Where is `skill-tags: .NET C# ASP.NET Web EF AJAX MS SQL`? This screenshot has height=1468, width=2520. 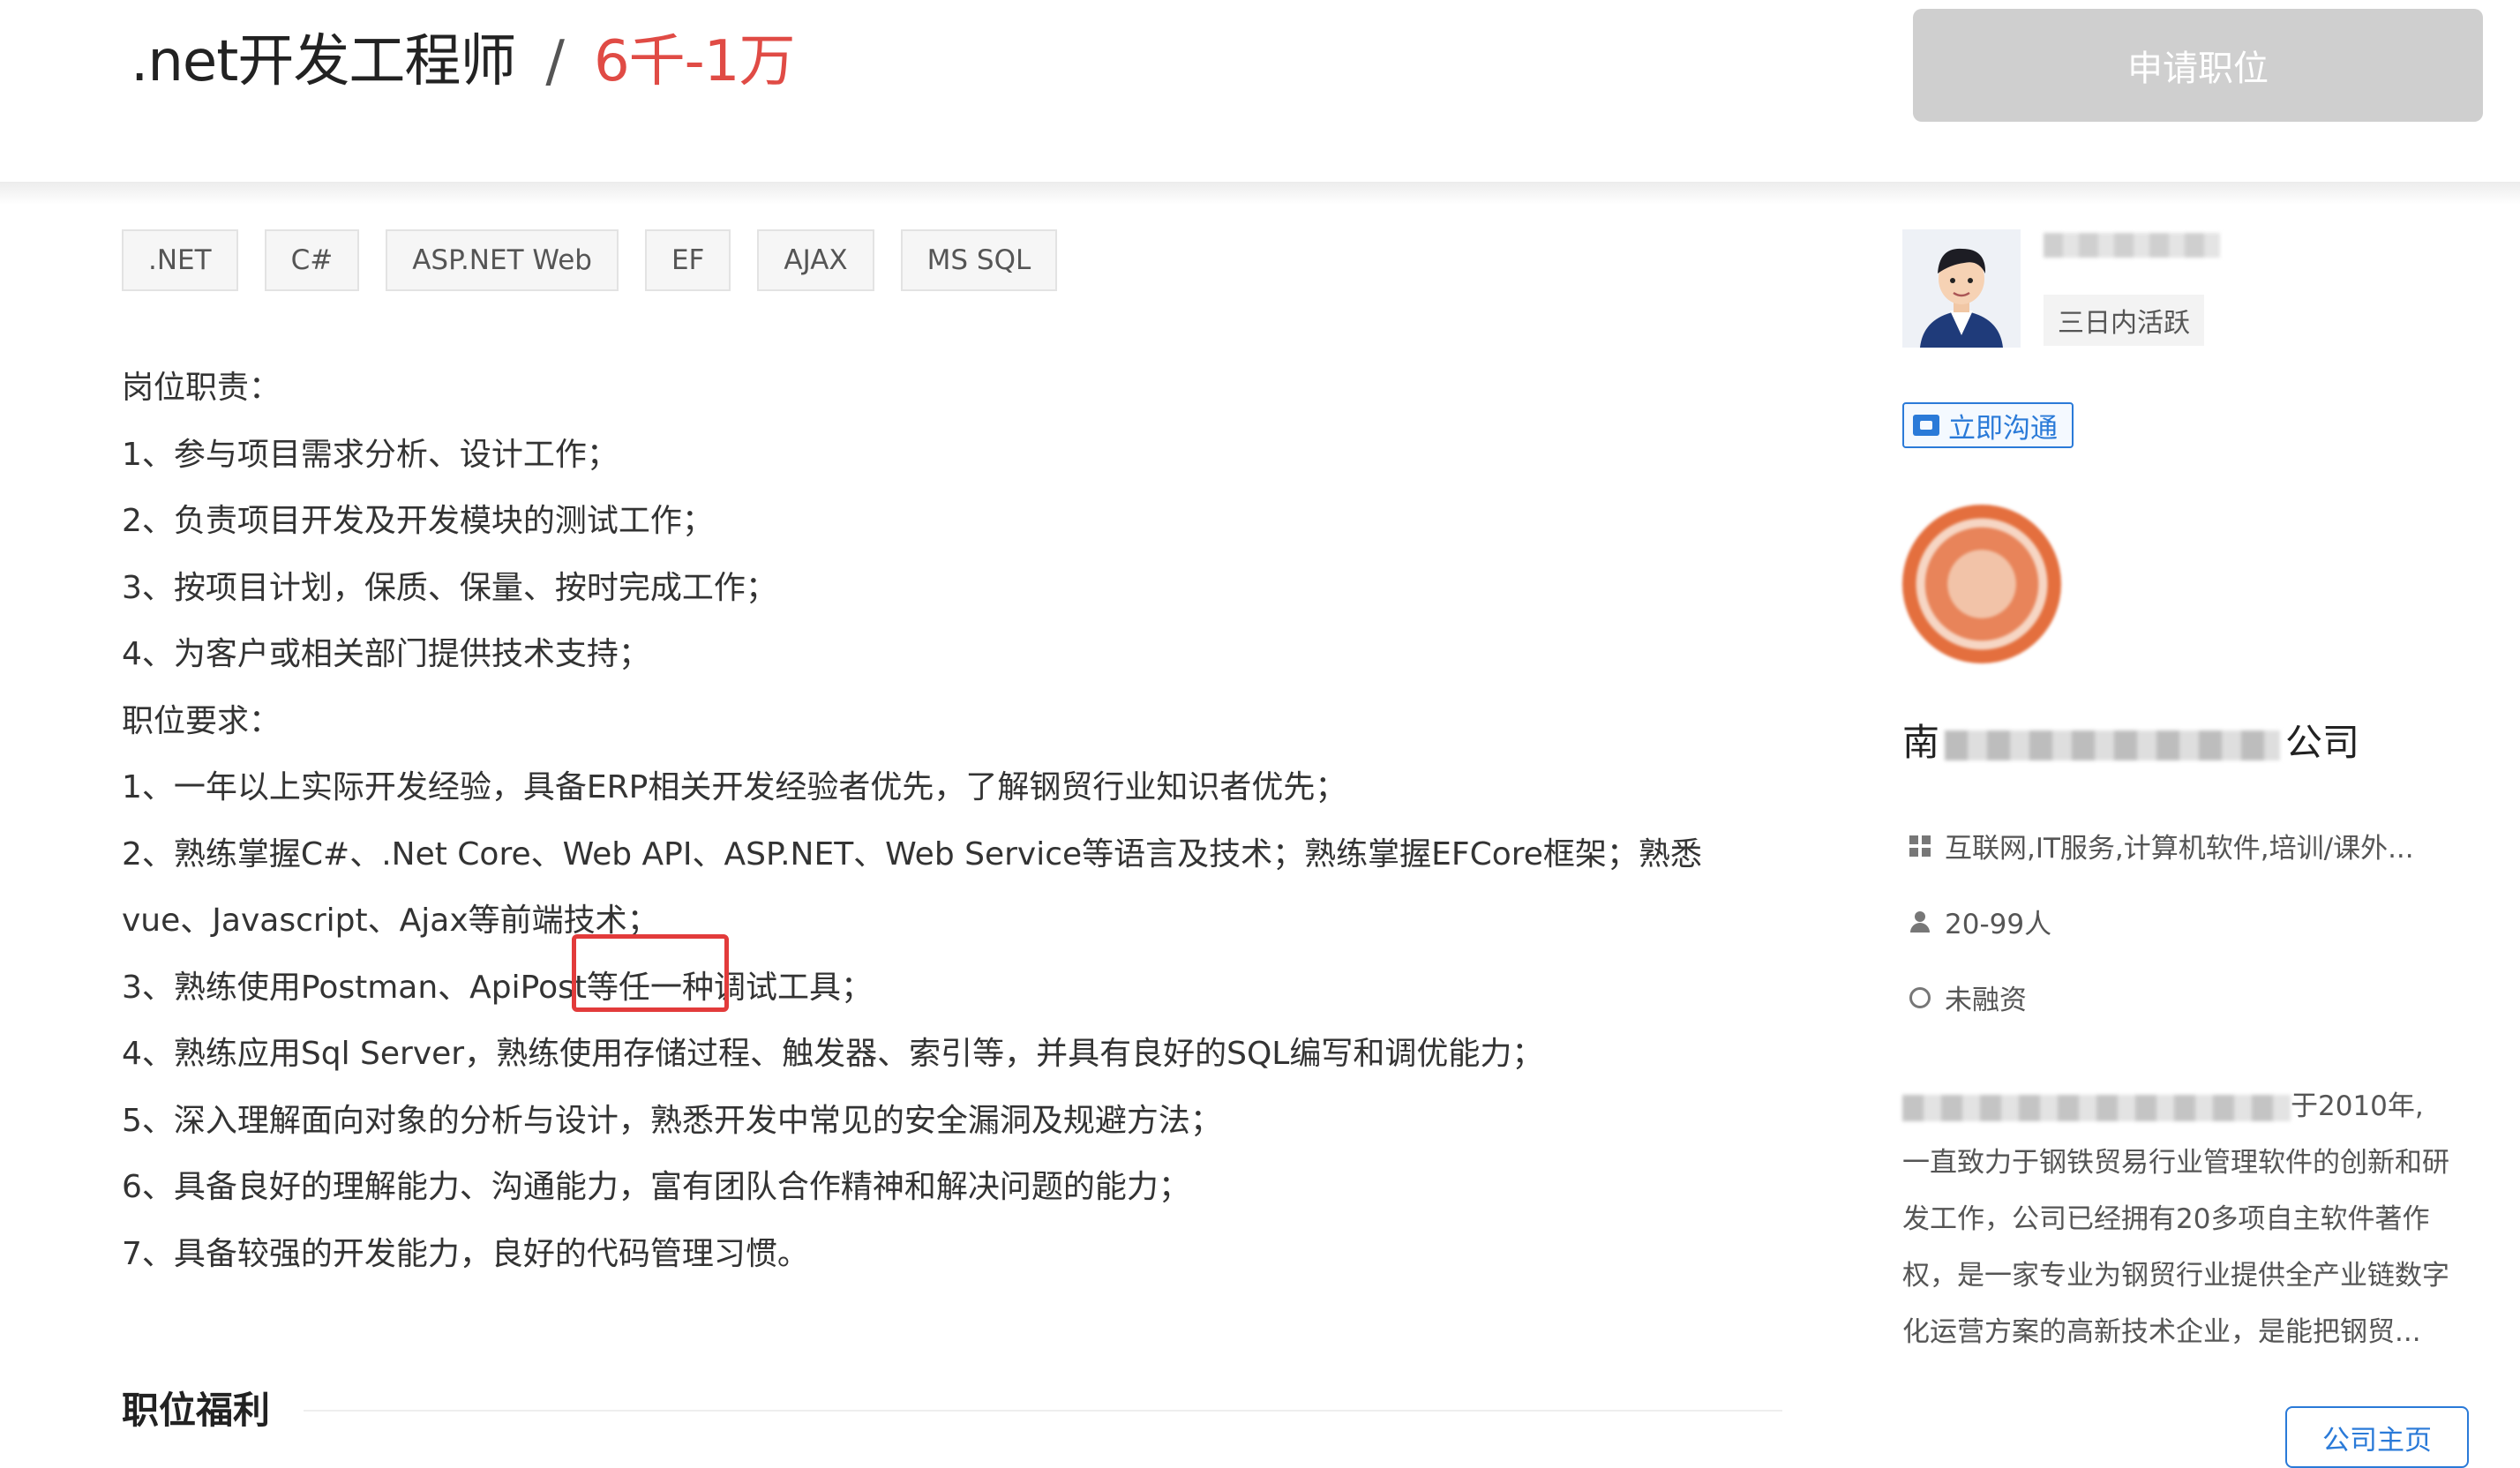 skill-tags: .NET C# ASP.NET Web EF AJAX MS SQL is located at coordinates (603, 260).